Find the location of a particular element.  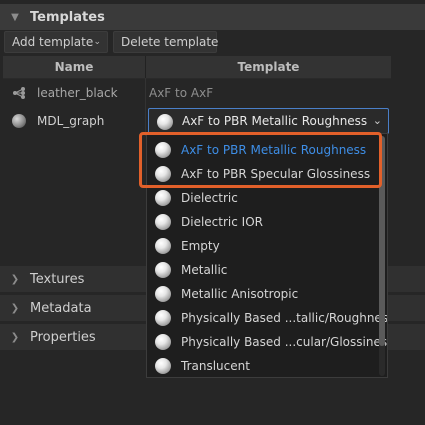

table-header: Name Template is located at coordinates (197, 67).